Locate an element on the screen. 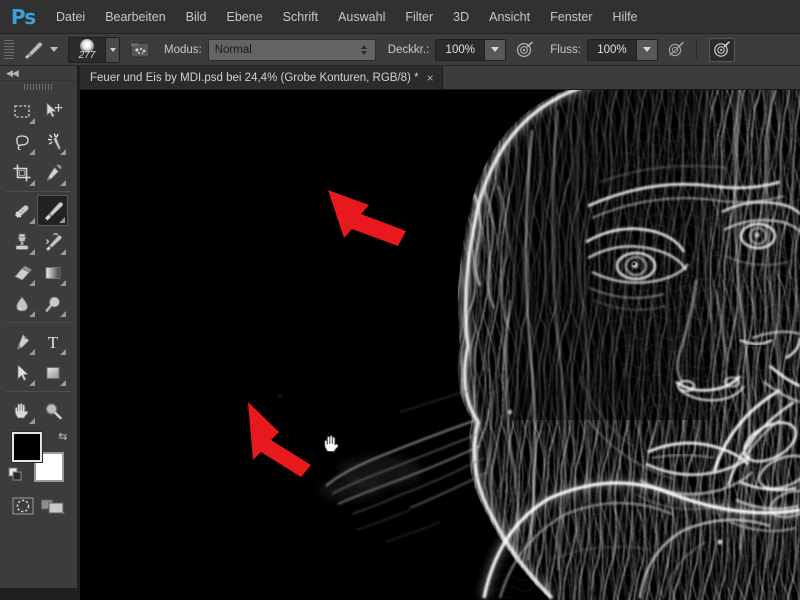 Image resolution: width=800 pixels, height=600 pixels. menu-item-auswahl: Auswahl is located at coordinates (361, 17).